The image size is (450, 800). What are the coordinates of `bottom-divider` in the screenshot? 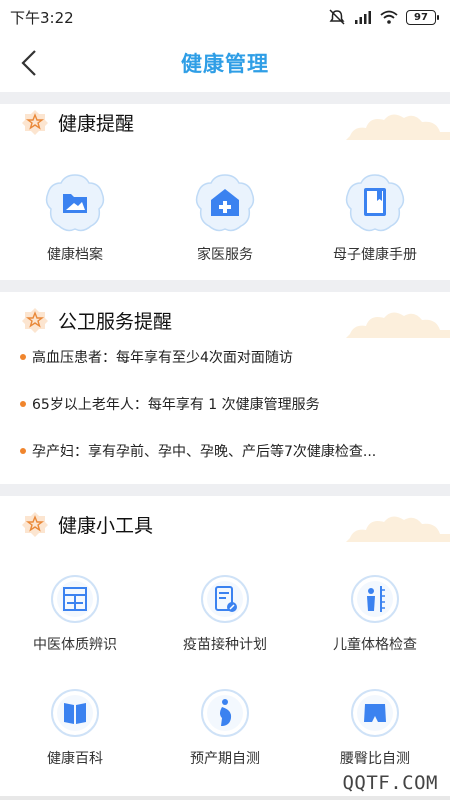 It's located at (225, 798).